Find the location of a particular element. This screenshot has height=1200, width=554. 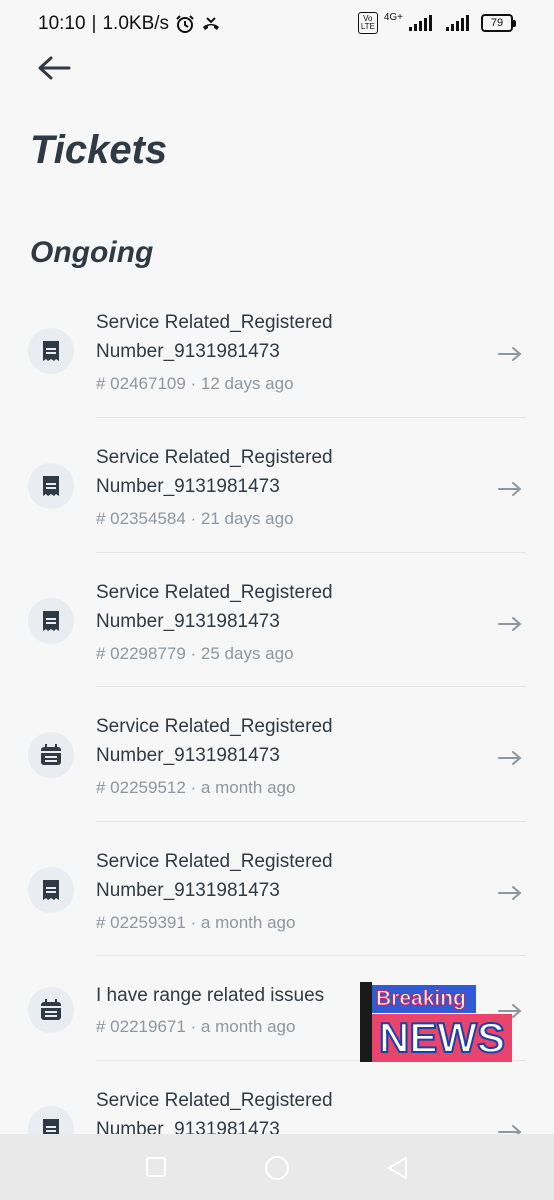

ticket-meta: # 02467109 · 12 days ago is located at coordinates (195, 383).